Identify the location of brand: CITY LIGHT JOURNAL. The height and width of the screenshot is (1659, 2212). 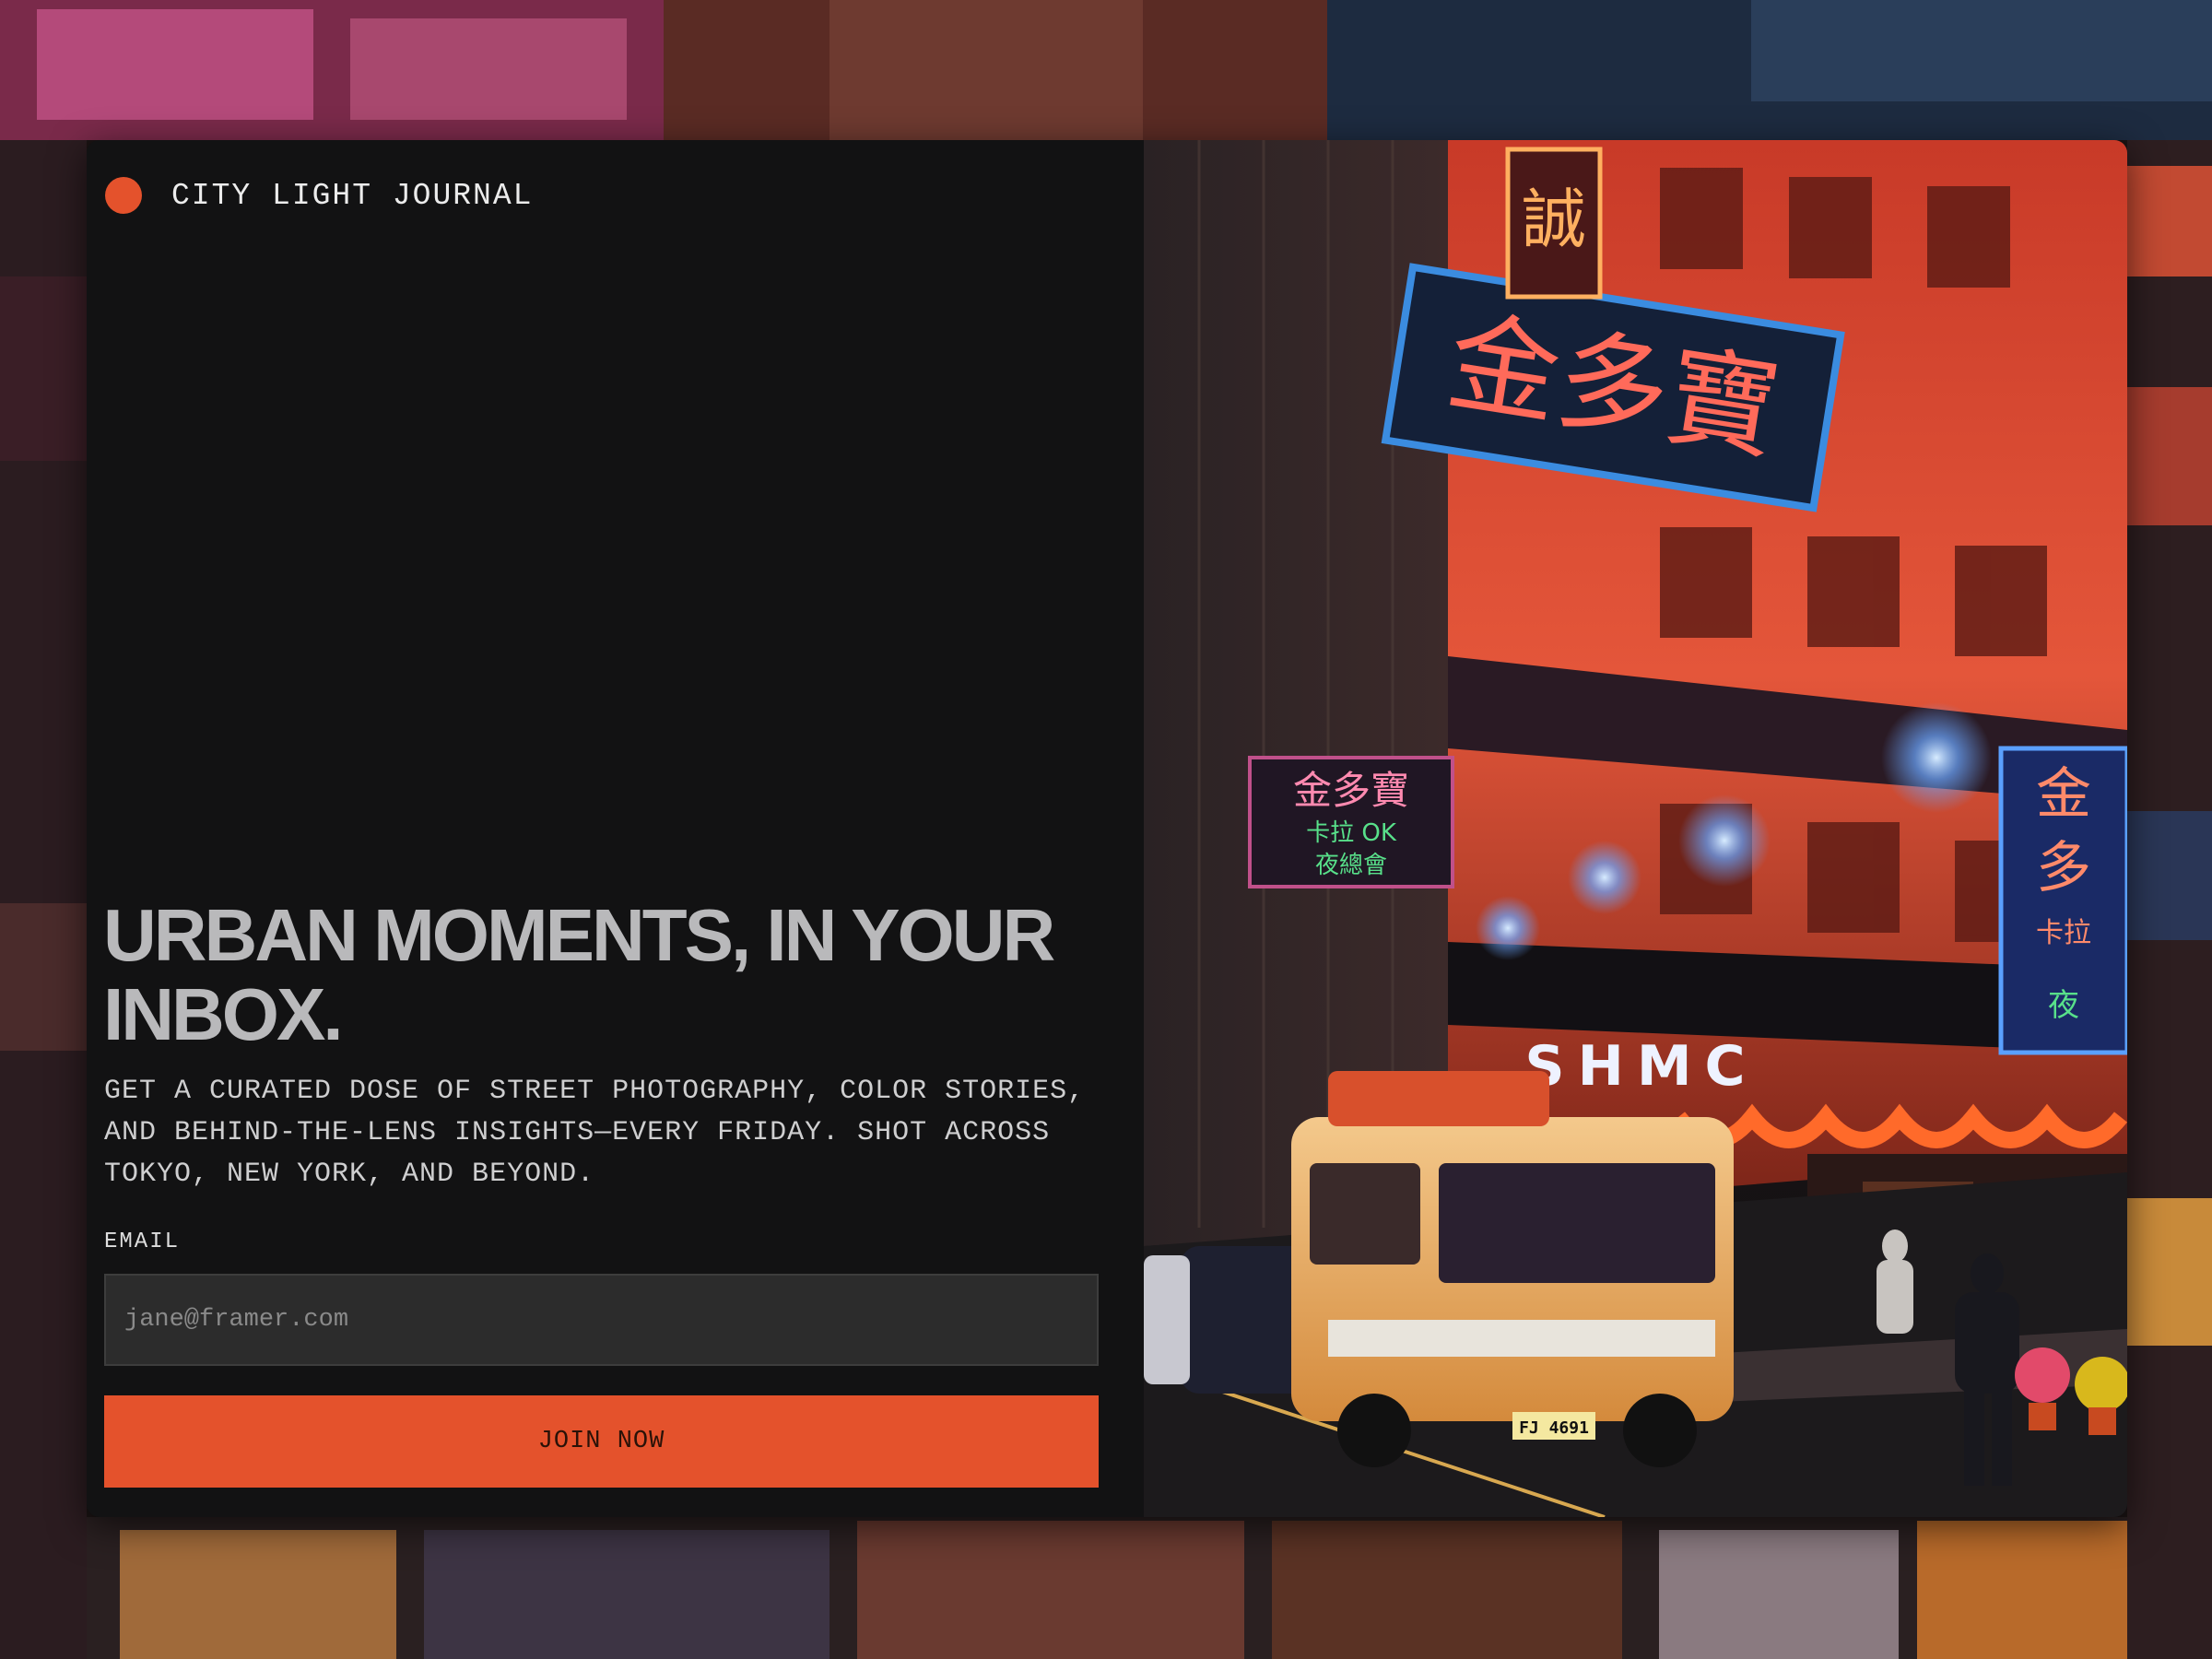
(319, 195).